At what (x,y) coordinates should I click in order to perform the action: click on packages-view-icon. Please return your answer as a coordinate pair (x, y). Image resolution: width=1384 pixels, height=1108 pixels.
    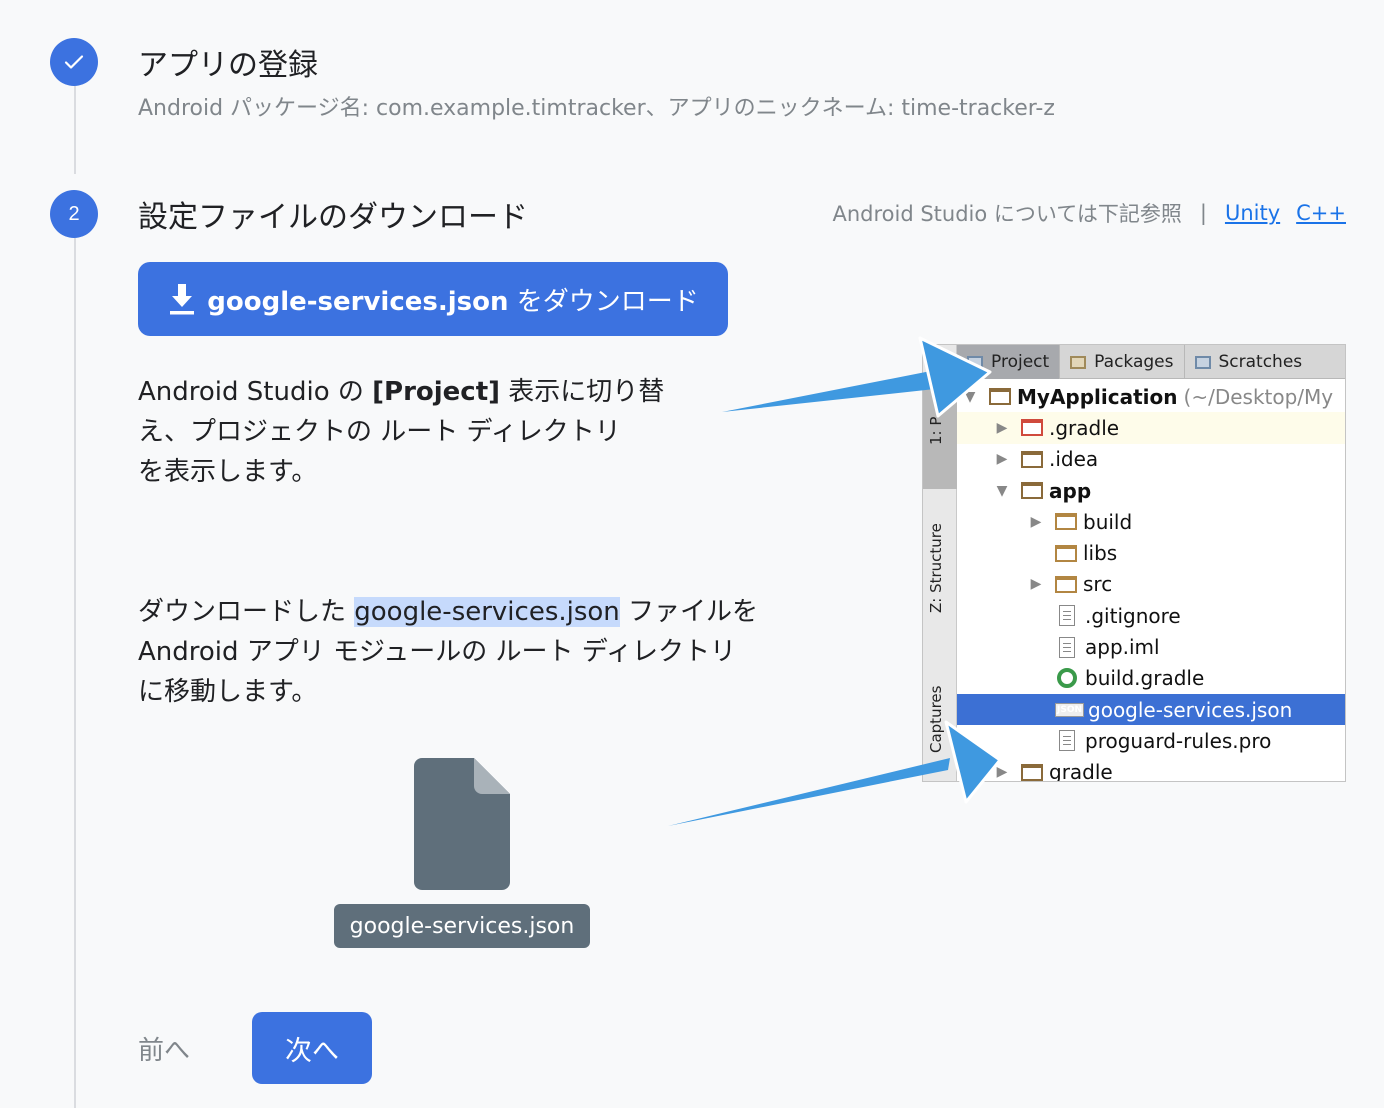
    Looking at the image, I should click on (1078, 362).